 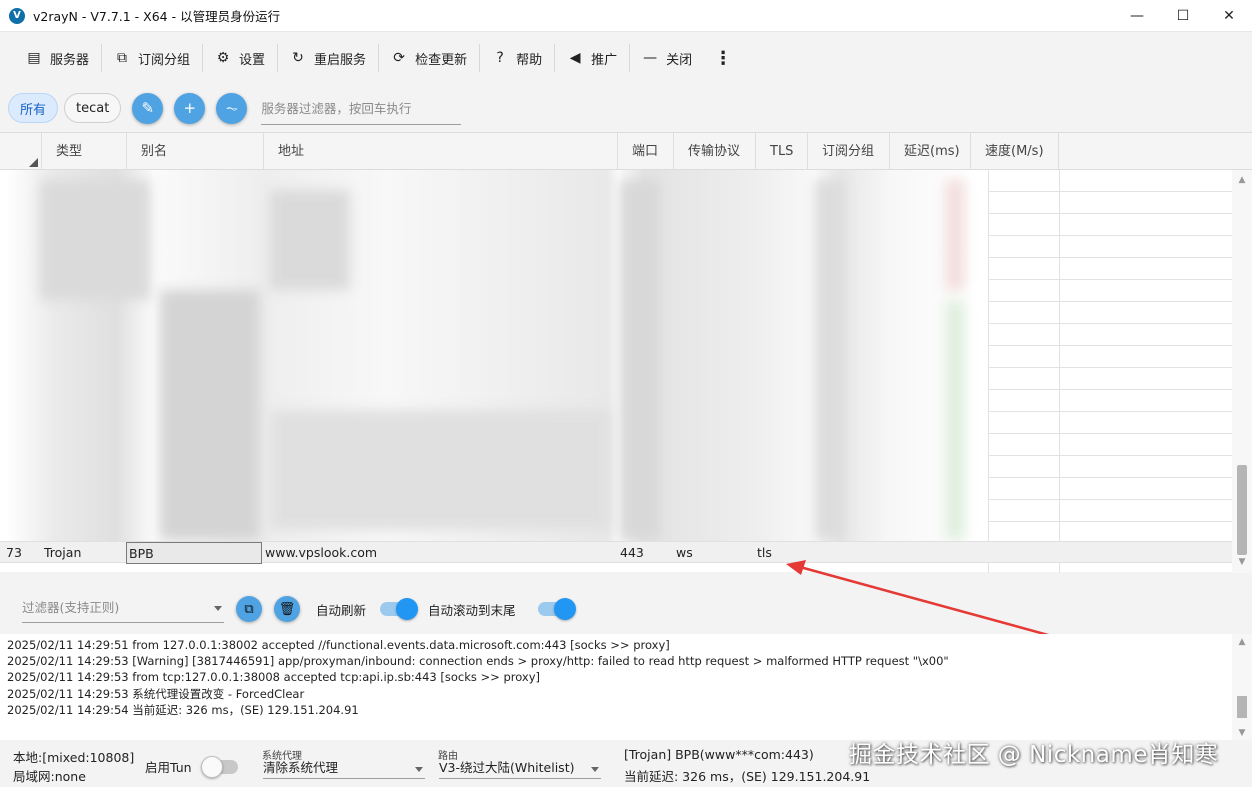 What do you see at coordinates (1242, 687) in the screenshot?
I see `log-scrollbar: ▲ ▼` at bounding box center [1242, 687].